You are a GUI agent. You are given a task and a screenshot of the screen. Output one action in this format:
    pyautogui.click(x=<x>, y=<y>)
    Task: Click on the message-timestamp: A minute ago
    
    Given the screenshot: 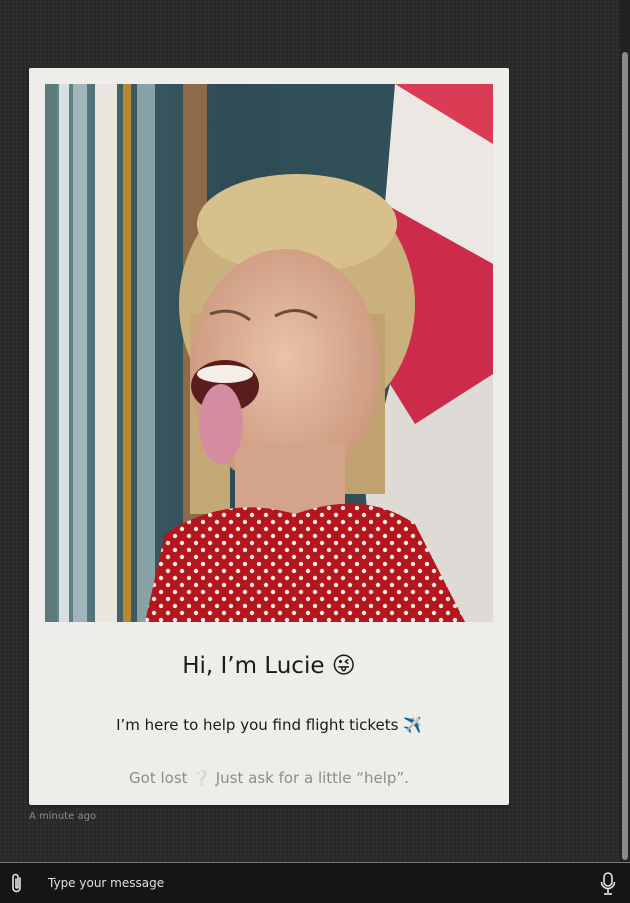 What is the action you would take?
    pyautogui.click(x=63, y=816)
    